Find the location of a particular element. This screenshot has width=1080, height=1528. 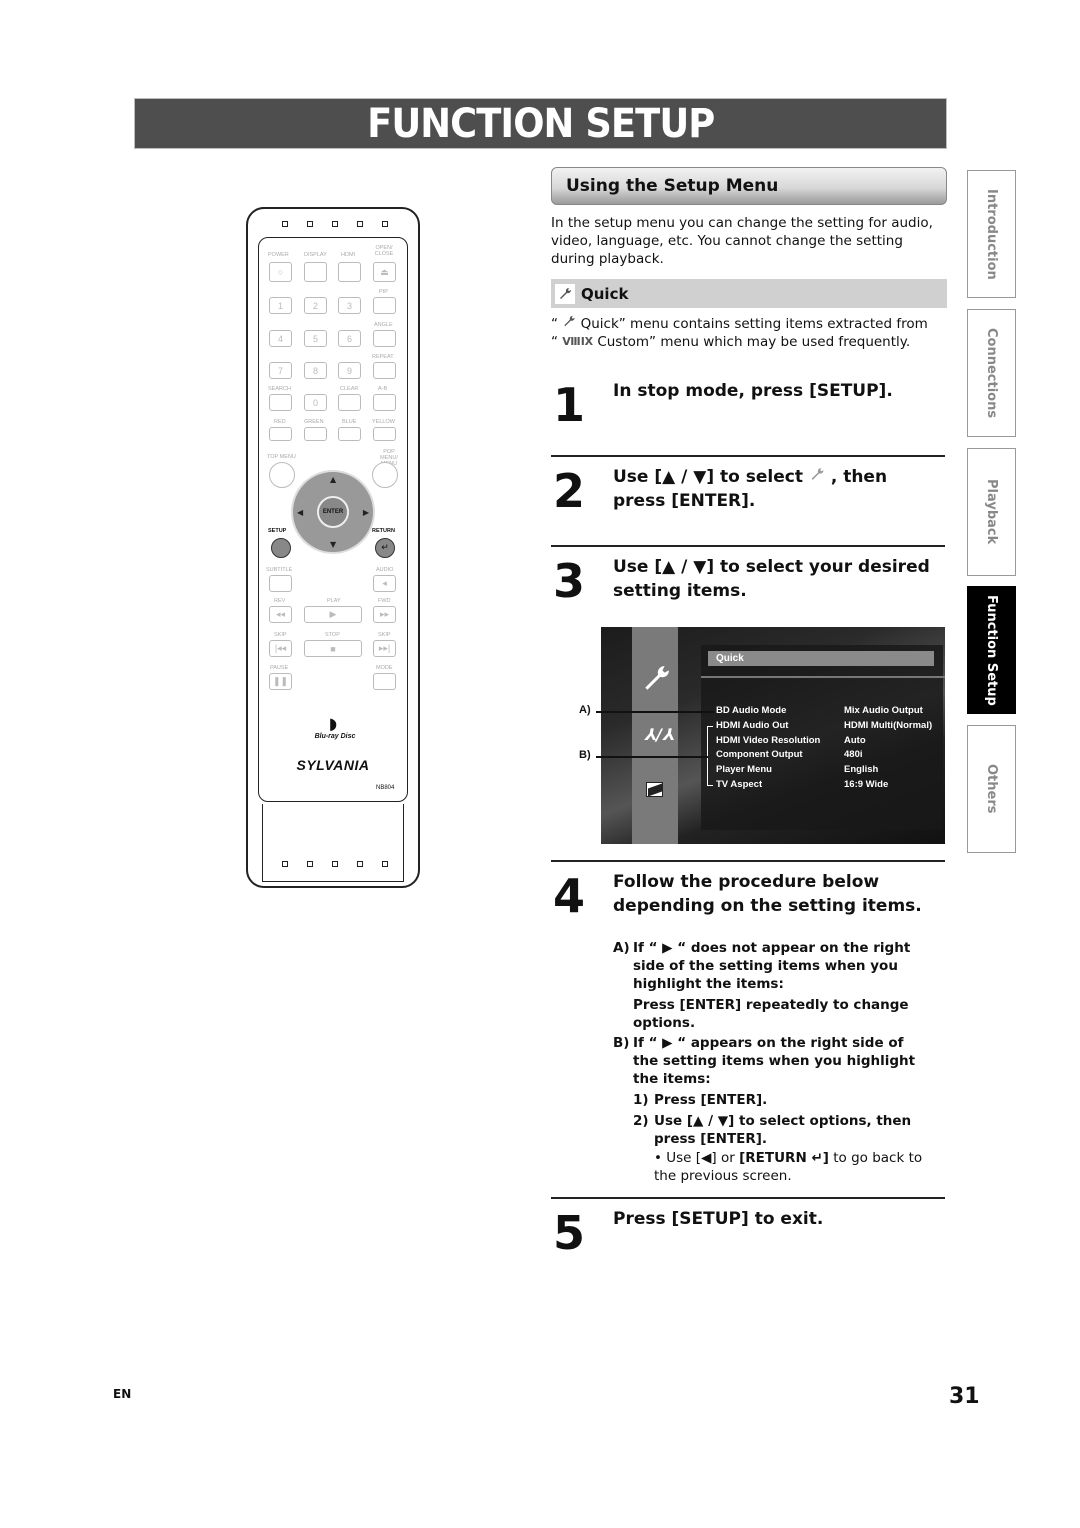

blu-ray-disc-label: Blu-ray Disc is located at coordinates (335, 736).